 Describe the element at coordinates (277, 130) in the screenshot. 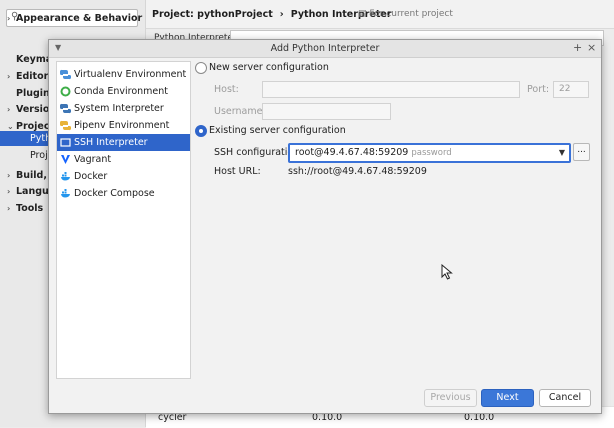

I see `existing-server-config-label: Existing server configuration` at that location.